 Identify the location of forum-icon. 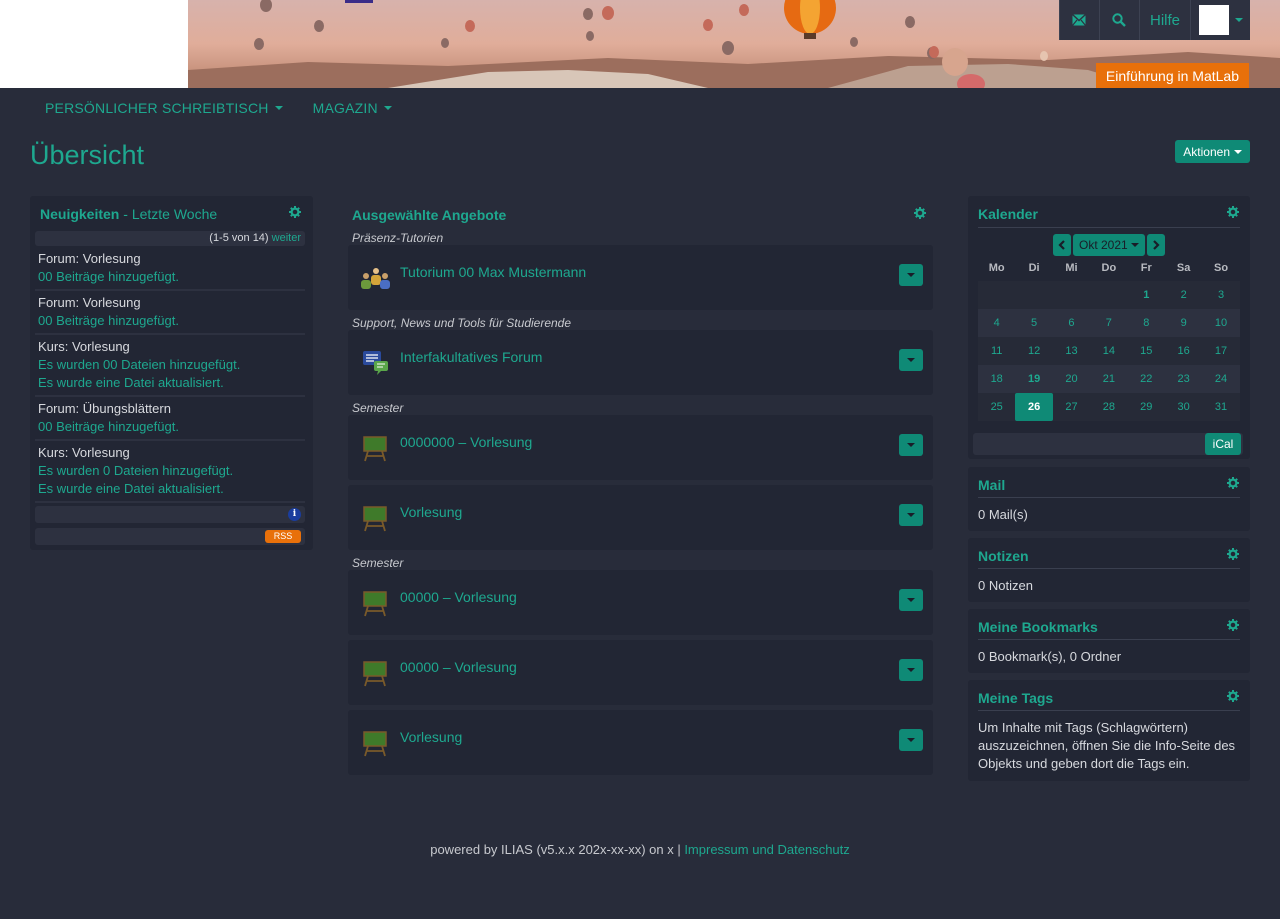
(375, 363).